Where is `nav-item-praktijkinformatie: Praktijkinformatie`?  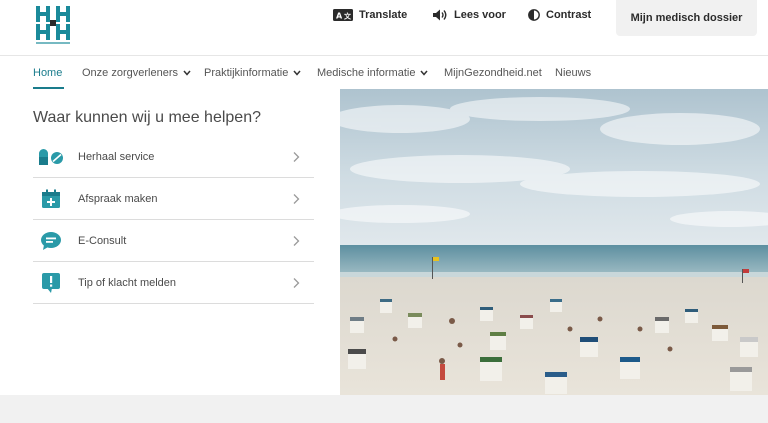
nav-item-praktijkinformatie: Praktijkinformatie is located at coordinates (252, 72).